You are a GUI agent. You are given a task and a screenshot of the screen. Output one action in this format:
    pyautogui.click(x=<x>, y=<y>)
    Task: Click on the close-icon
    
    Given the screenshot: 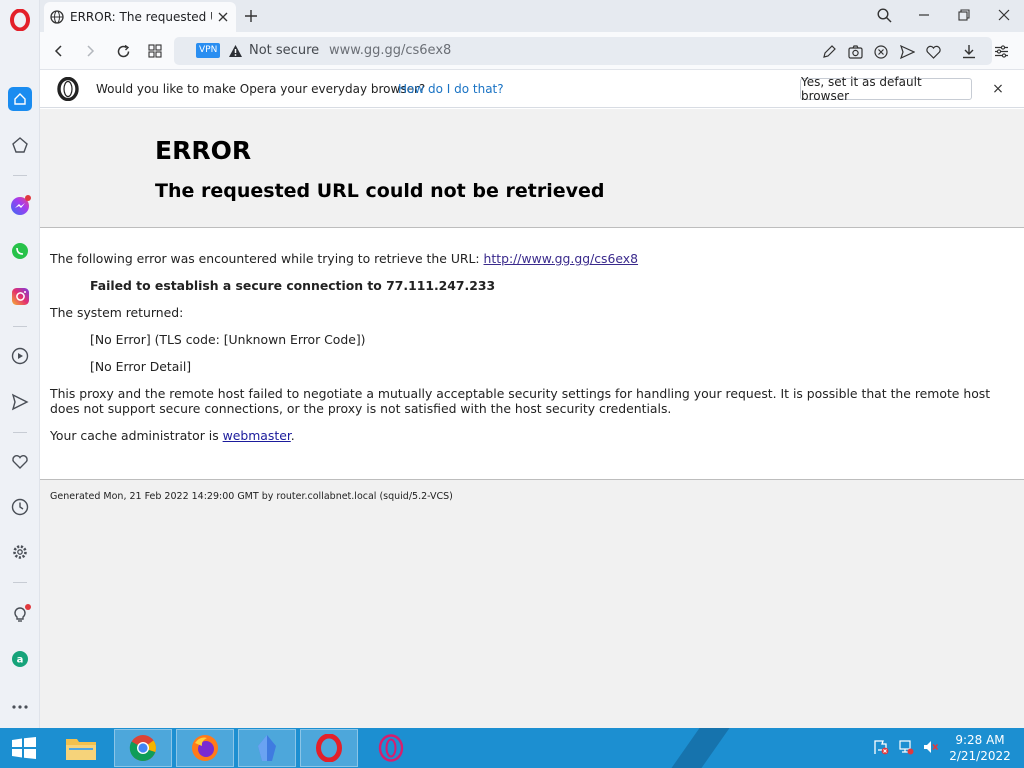 What is the action you would take?
    pyautogui.click(x=1004, y=15)
    